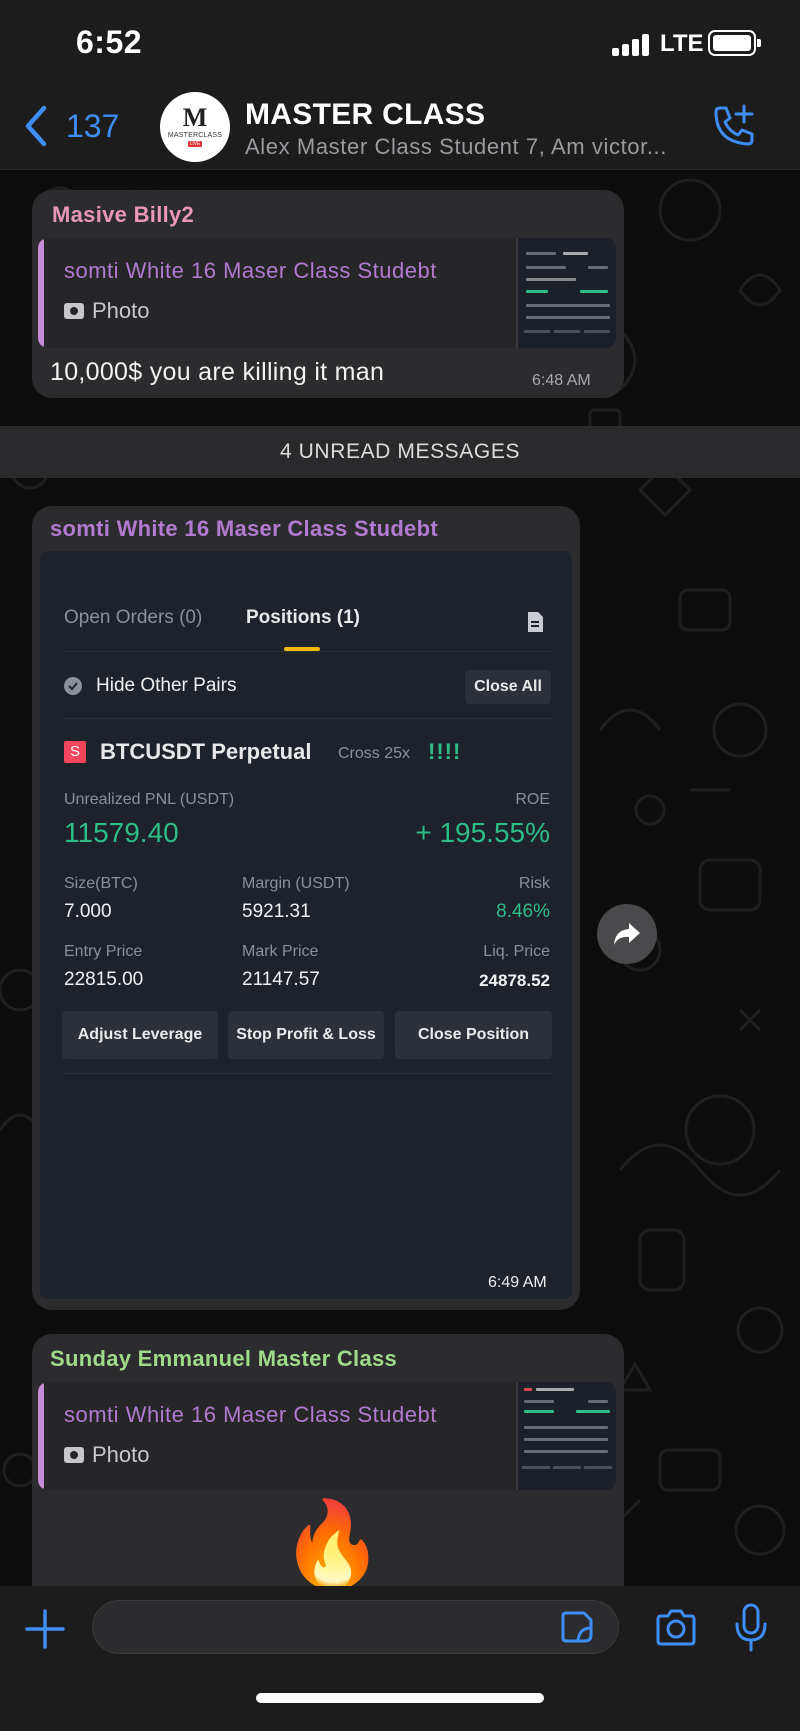 The height and width of the screenshot is (1731, 800). Describe the element at coordinates (534, 883) in the screenshot. I see `risk-label: Risk` at that location.